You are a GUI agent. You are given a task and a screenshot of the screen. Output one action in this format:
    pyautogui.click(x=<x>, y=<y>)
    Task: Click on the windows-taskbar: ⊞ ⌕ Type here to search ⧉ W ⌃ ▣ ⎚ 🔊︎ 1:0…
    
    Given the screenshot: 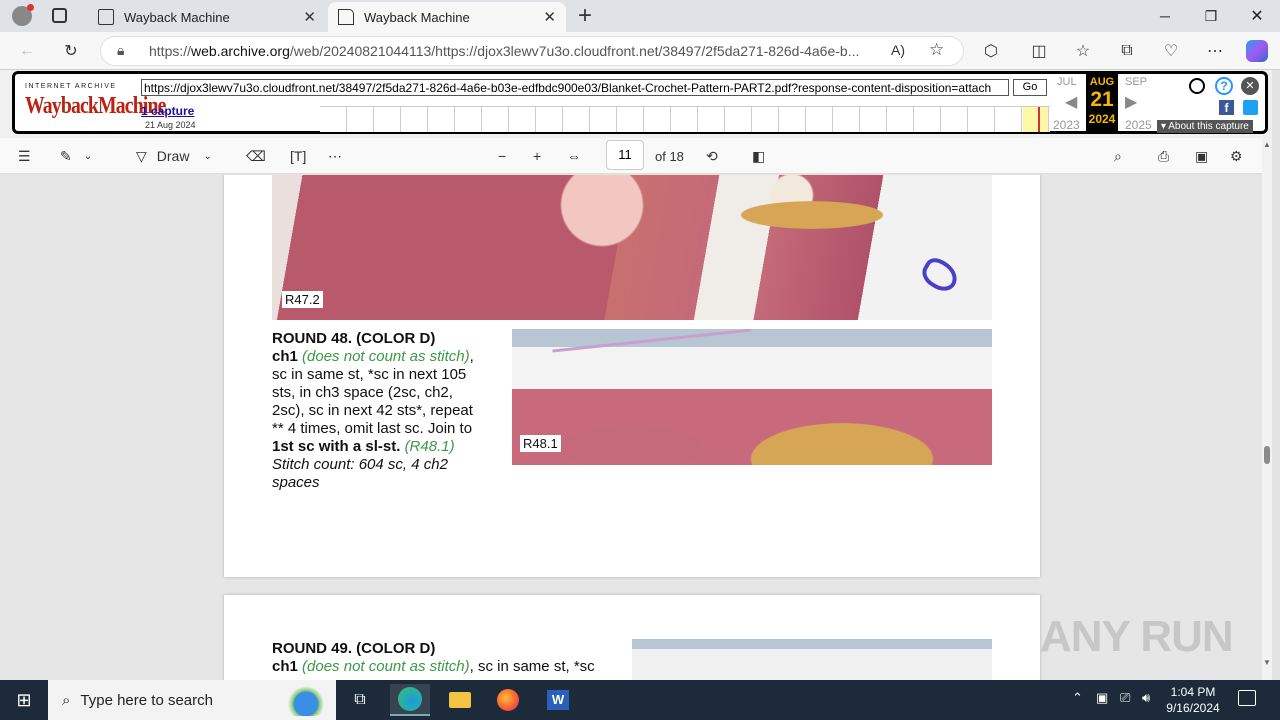 What is the action you would take?
    pyautogui.click(x=640, y=700)
    